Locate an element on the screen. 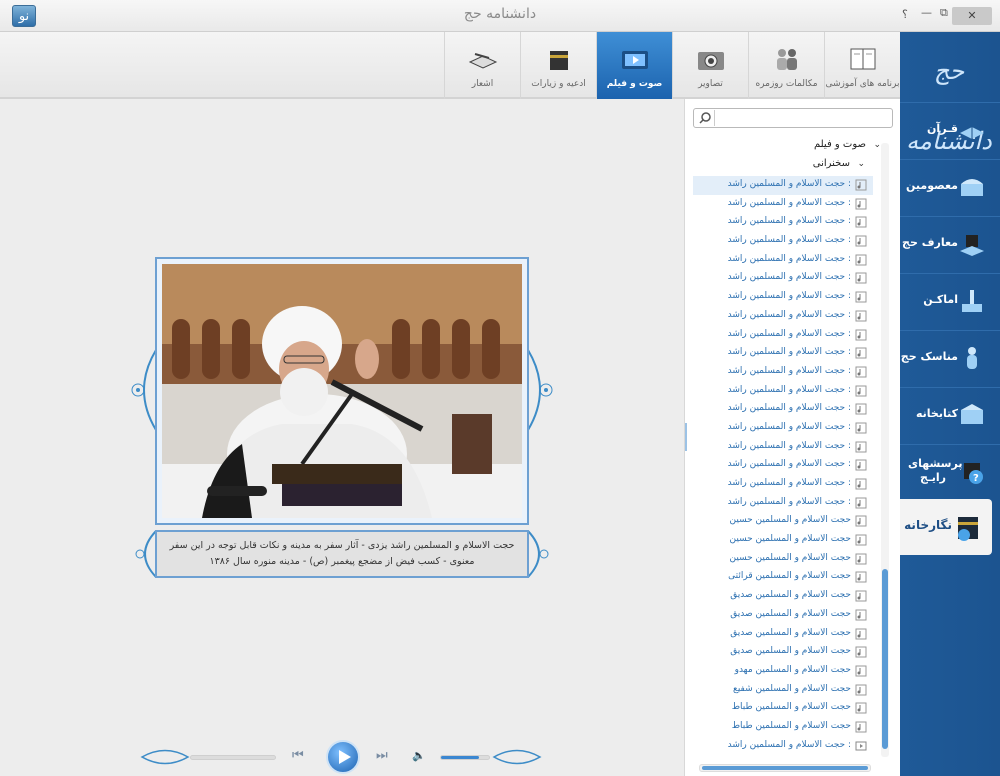 The height and width of the screenshot is (776, 1000). quran-icon is located at coordinates (972, 133).